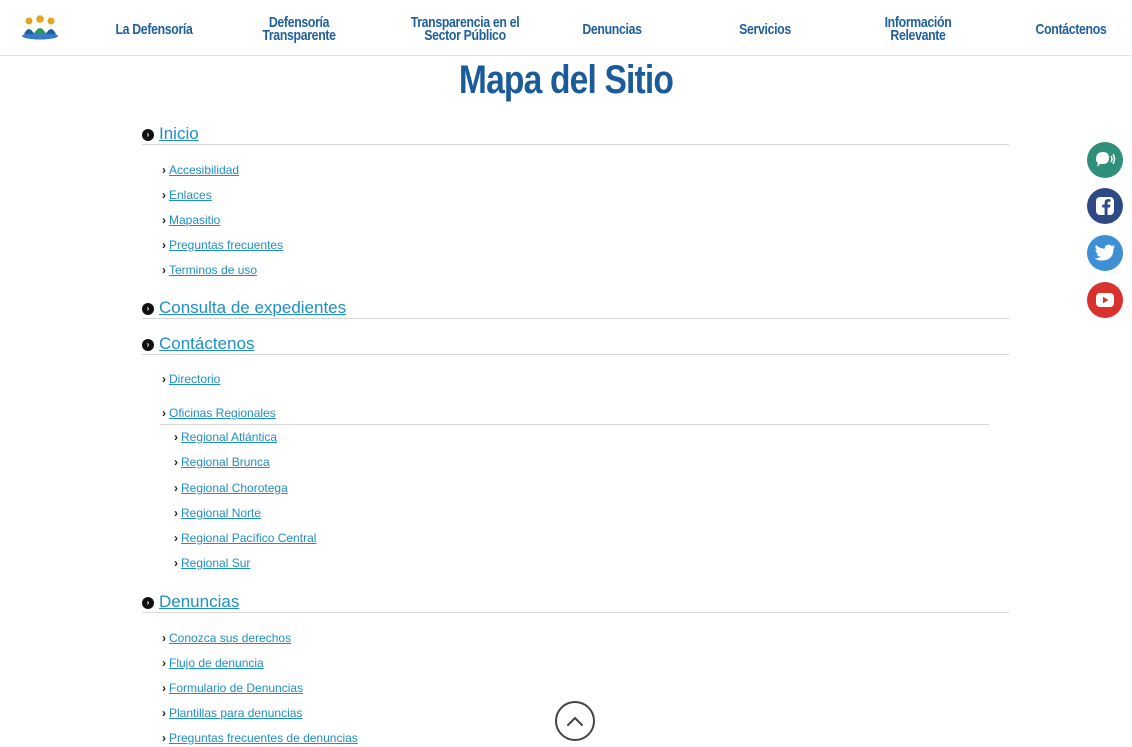 Image resolution: width=1132 pixels, height=747 pixels. I want to click on page-title: Mapa del Sitio, so click(566, 80).